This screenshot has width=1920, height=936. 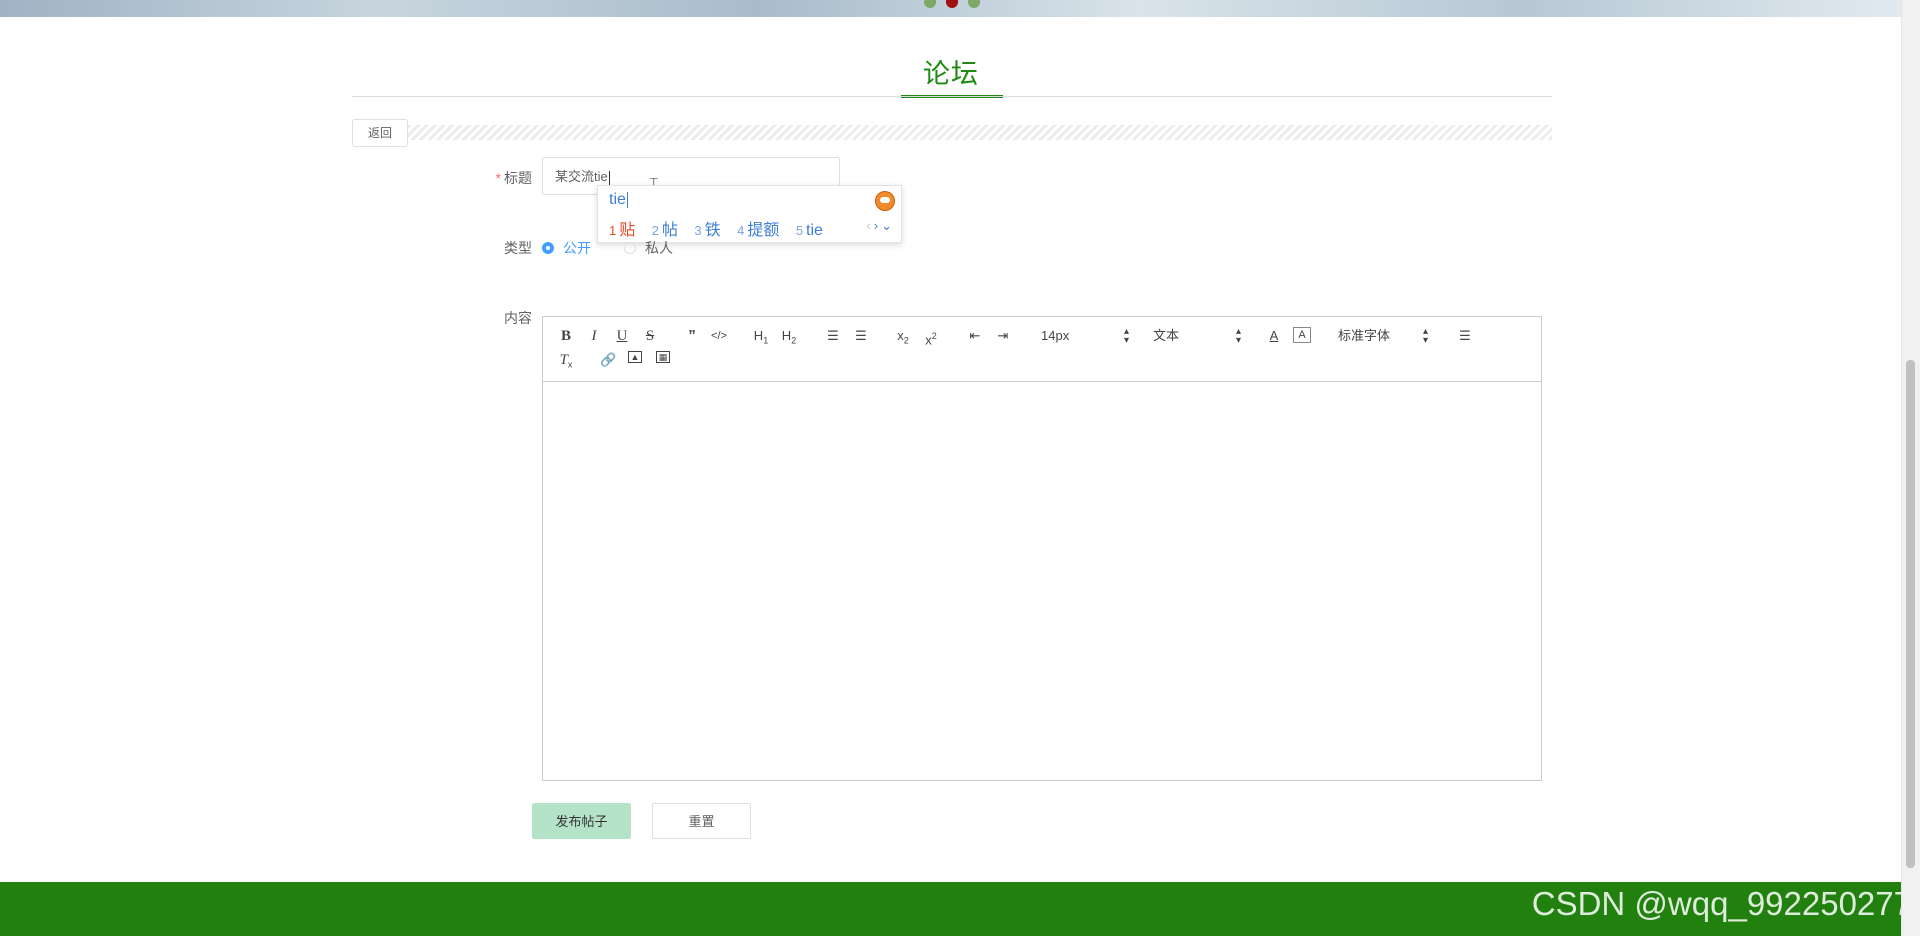 I want to click on image-icon: ▲, so click(x=635, y=357).